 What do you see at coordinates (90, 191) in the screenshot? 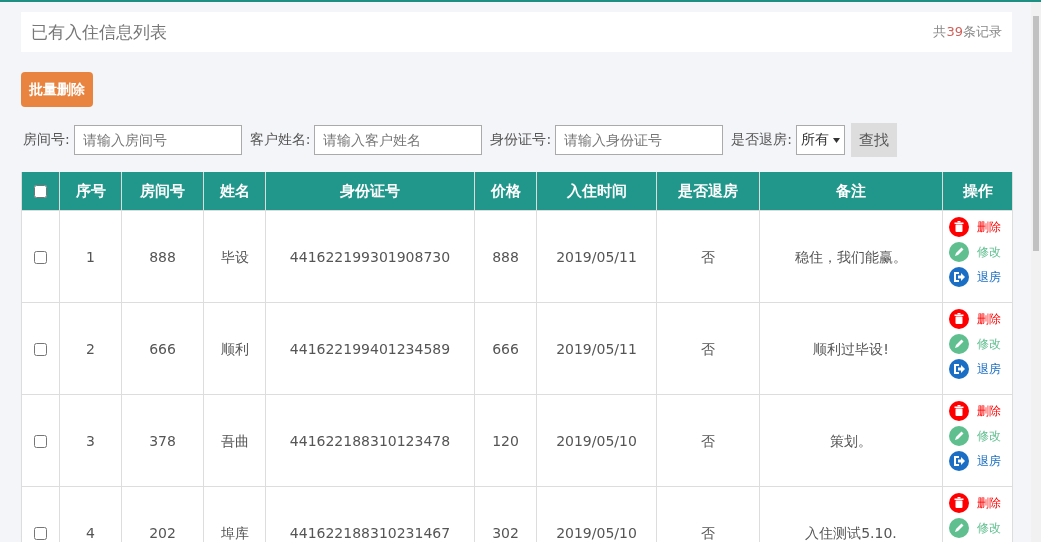
I see `column-header: 序号` at bounding box center [90, 191].